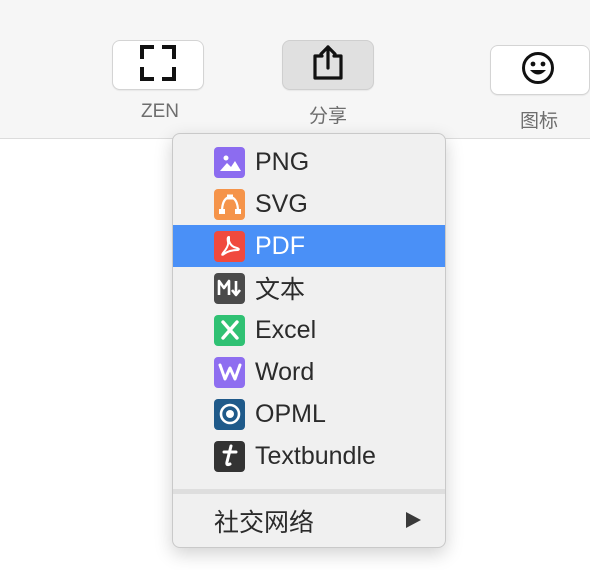  I want to click on menu-item-label: OPML, so click(290, 413).